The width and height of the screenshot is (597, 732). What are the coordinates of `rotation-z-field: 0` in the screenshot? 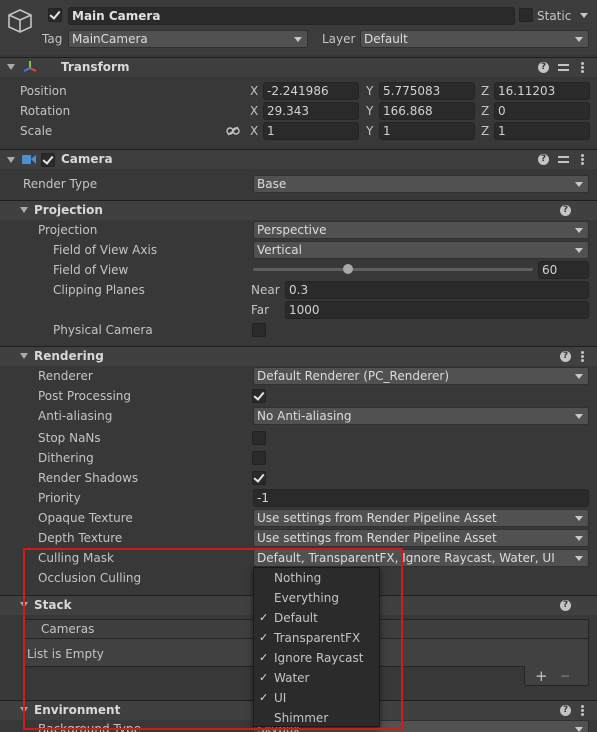 It's located at (542, 111).